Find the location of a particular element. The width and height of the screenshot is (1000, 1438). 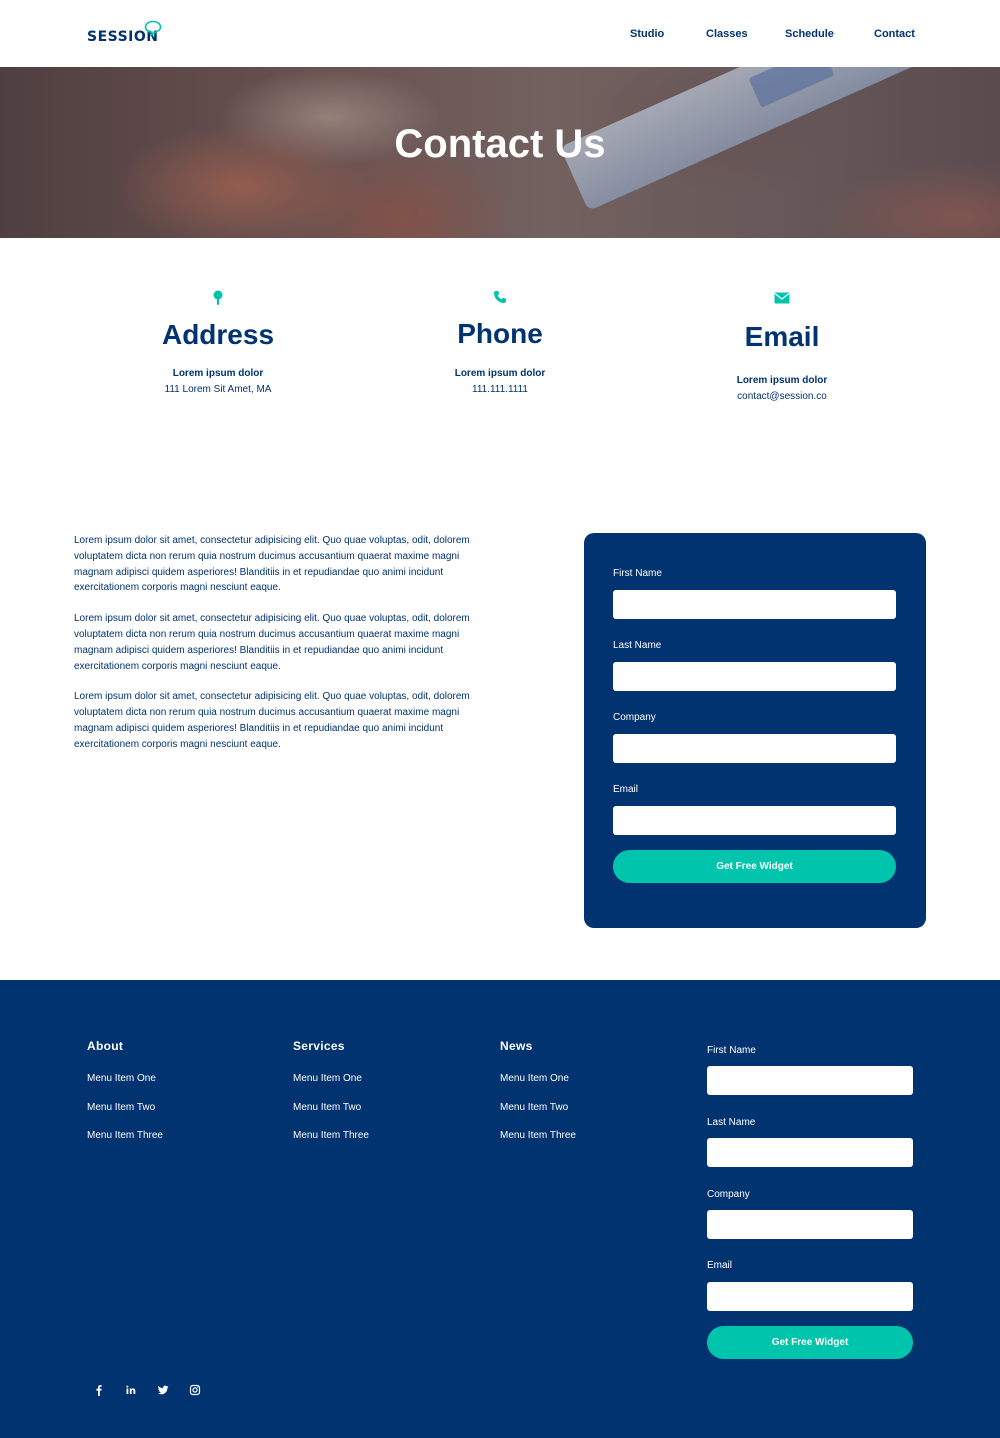

phone-label: Lorem ipsum dolor is located at coordinates (500, 373).